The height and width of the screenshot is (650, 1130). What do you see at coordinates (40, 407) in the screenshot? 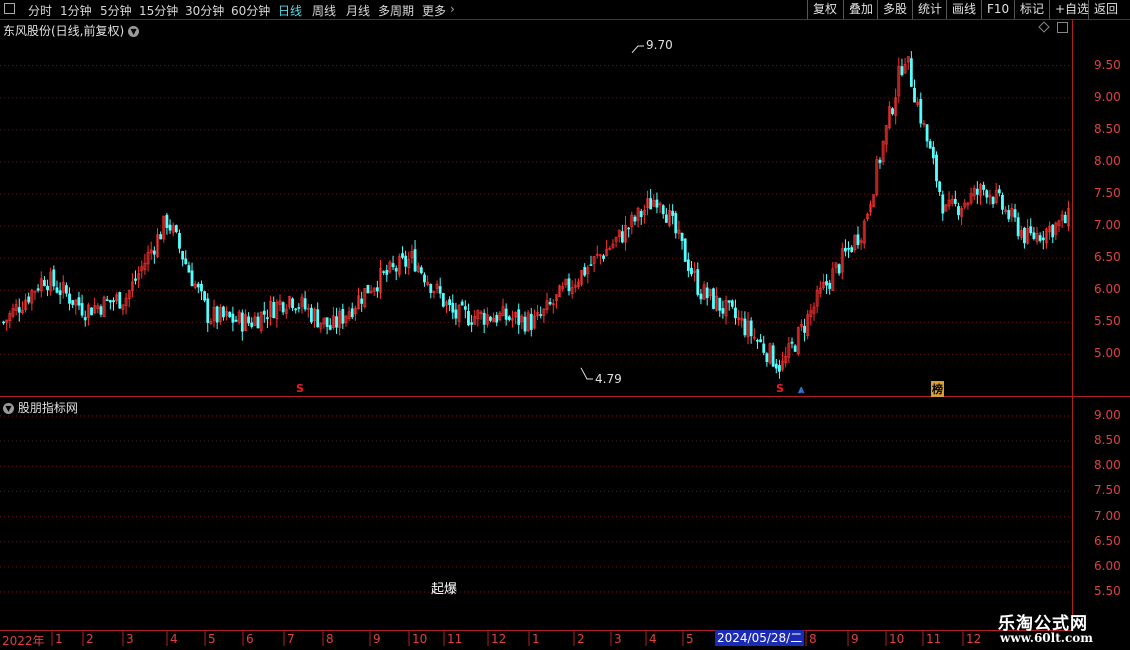
I see `sub-pane-title: ▼ 股朋指标网` at bounding box center [40, 407].